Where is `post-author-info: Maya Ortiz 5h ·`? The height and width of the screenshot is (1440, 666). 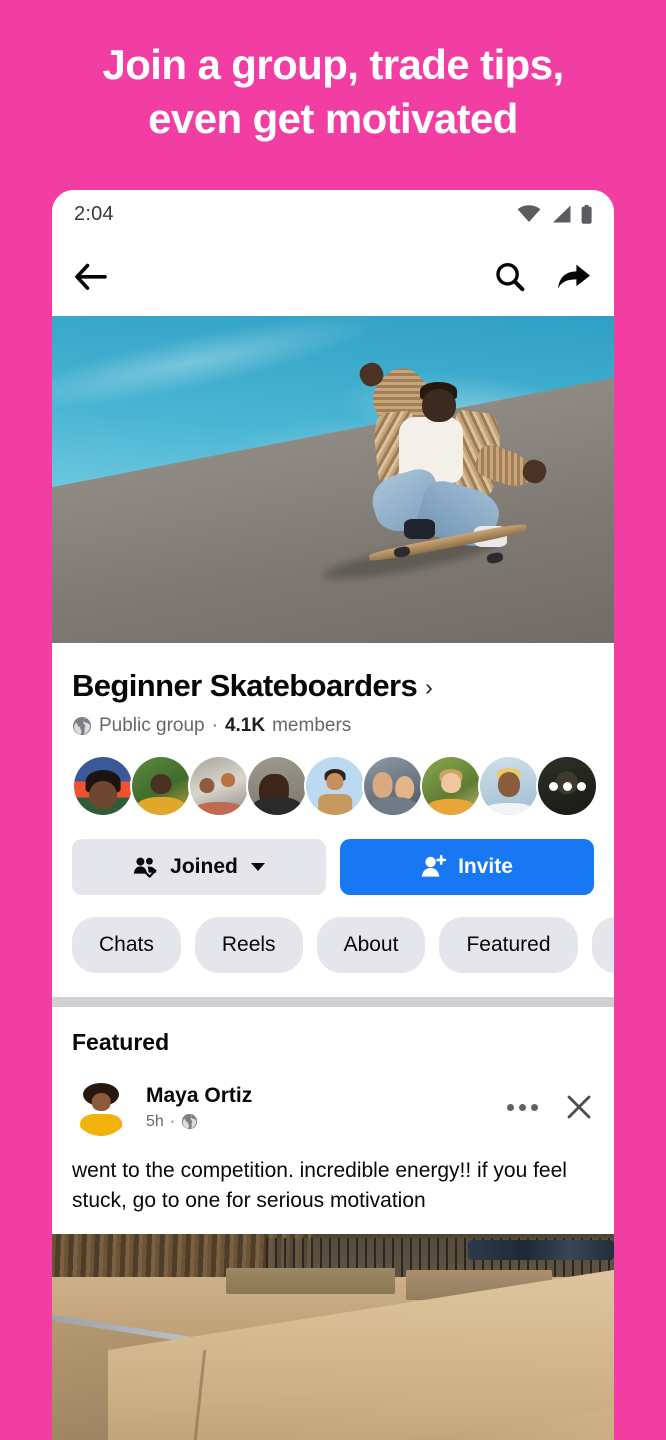 post-author-info: Maya Ortiz 5h · is located at coordinates (326, 1107).